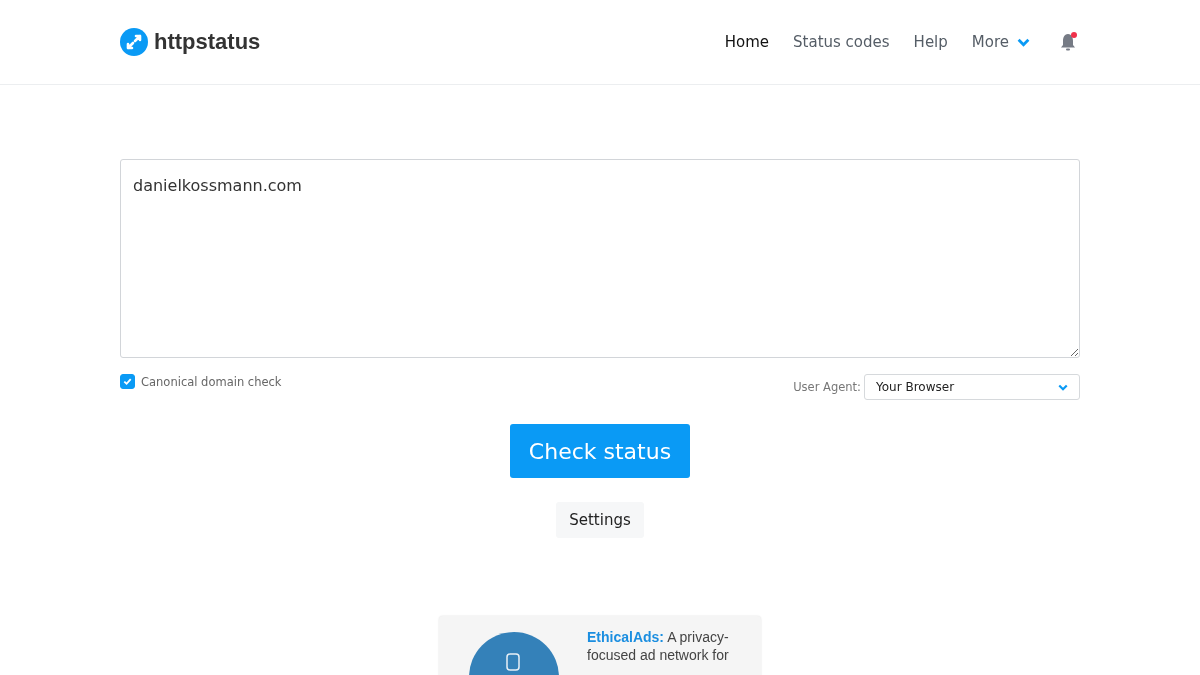  Describe the element at coordinates (207, 42) in the screenshot. I see `brand-name: httpstatus` at that location.